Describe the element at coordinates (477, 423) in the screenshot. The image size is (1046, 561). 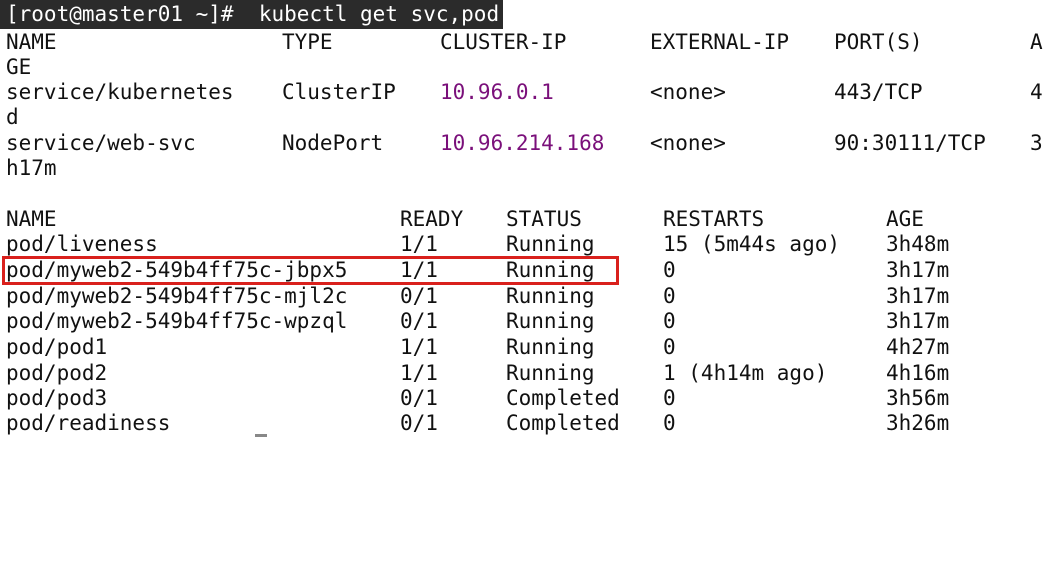
I see `pod-row: pod/readiness 0/1 Completed 0 3h26m` at that location.